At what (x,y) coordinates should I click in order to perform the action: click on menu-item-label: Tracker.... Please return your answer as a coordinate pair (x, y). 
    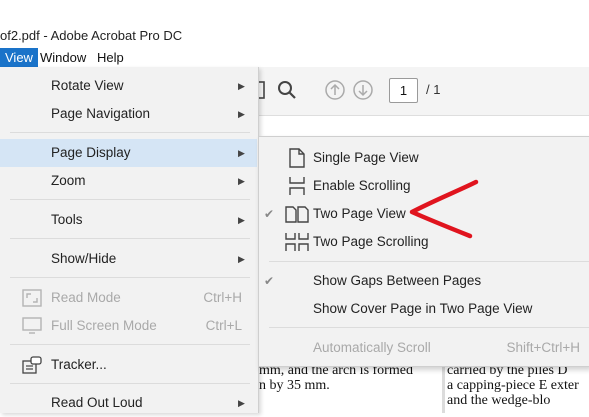
    Looking at the image, I should click on (79, 364).